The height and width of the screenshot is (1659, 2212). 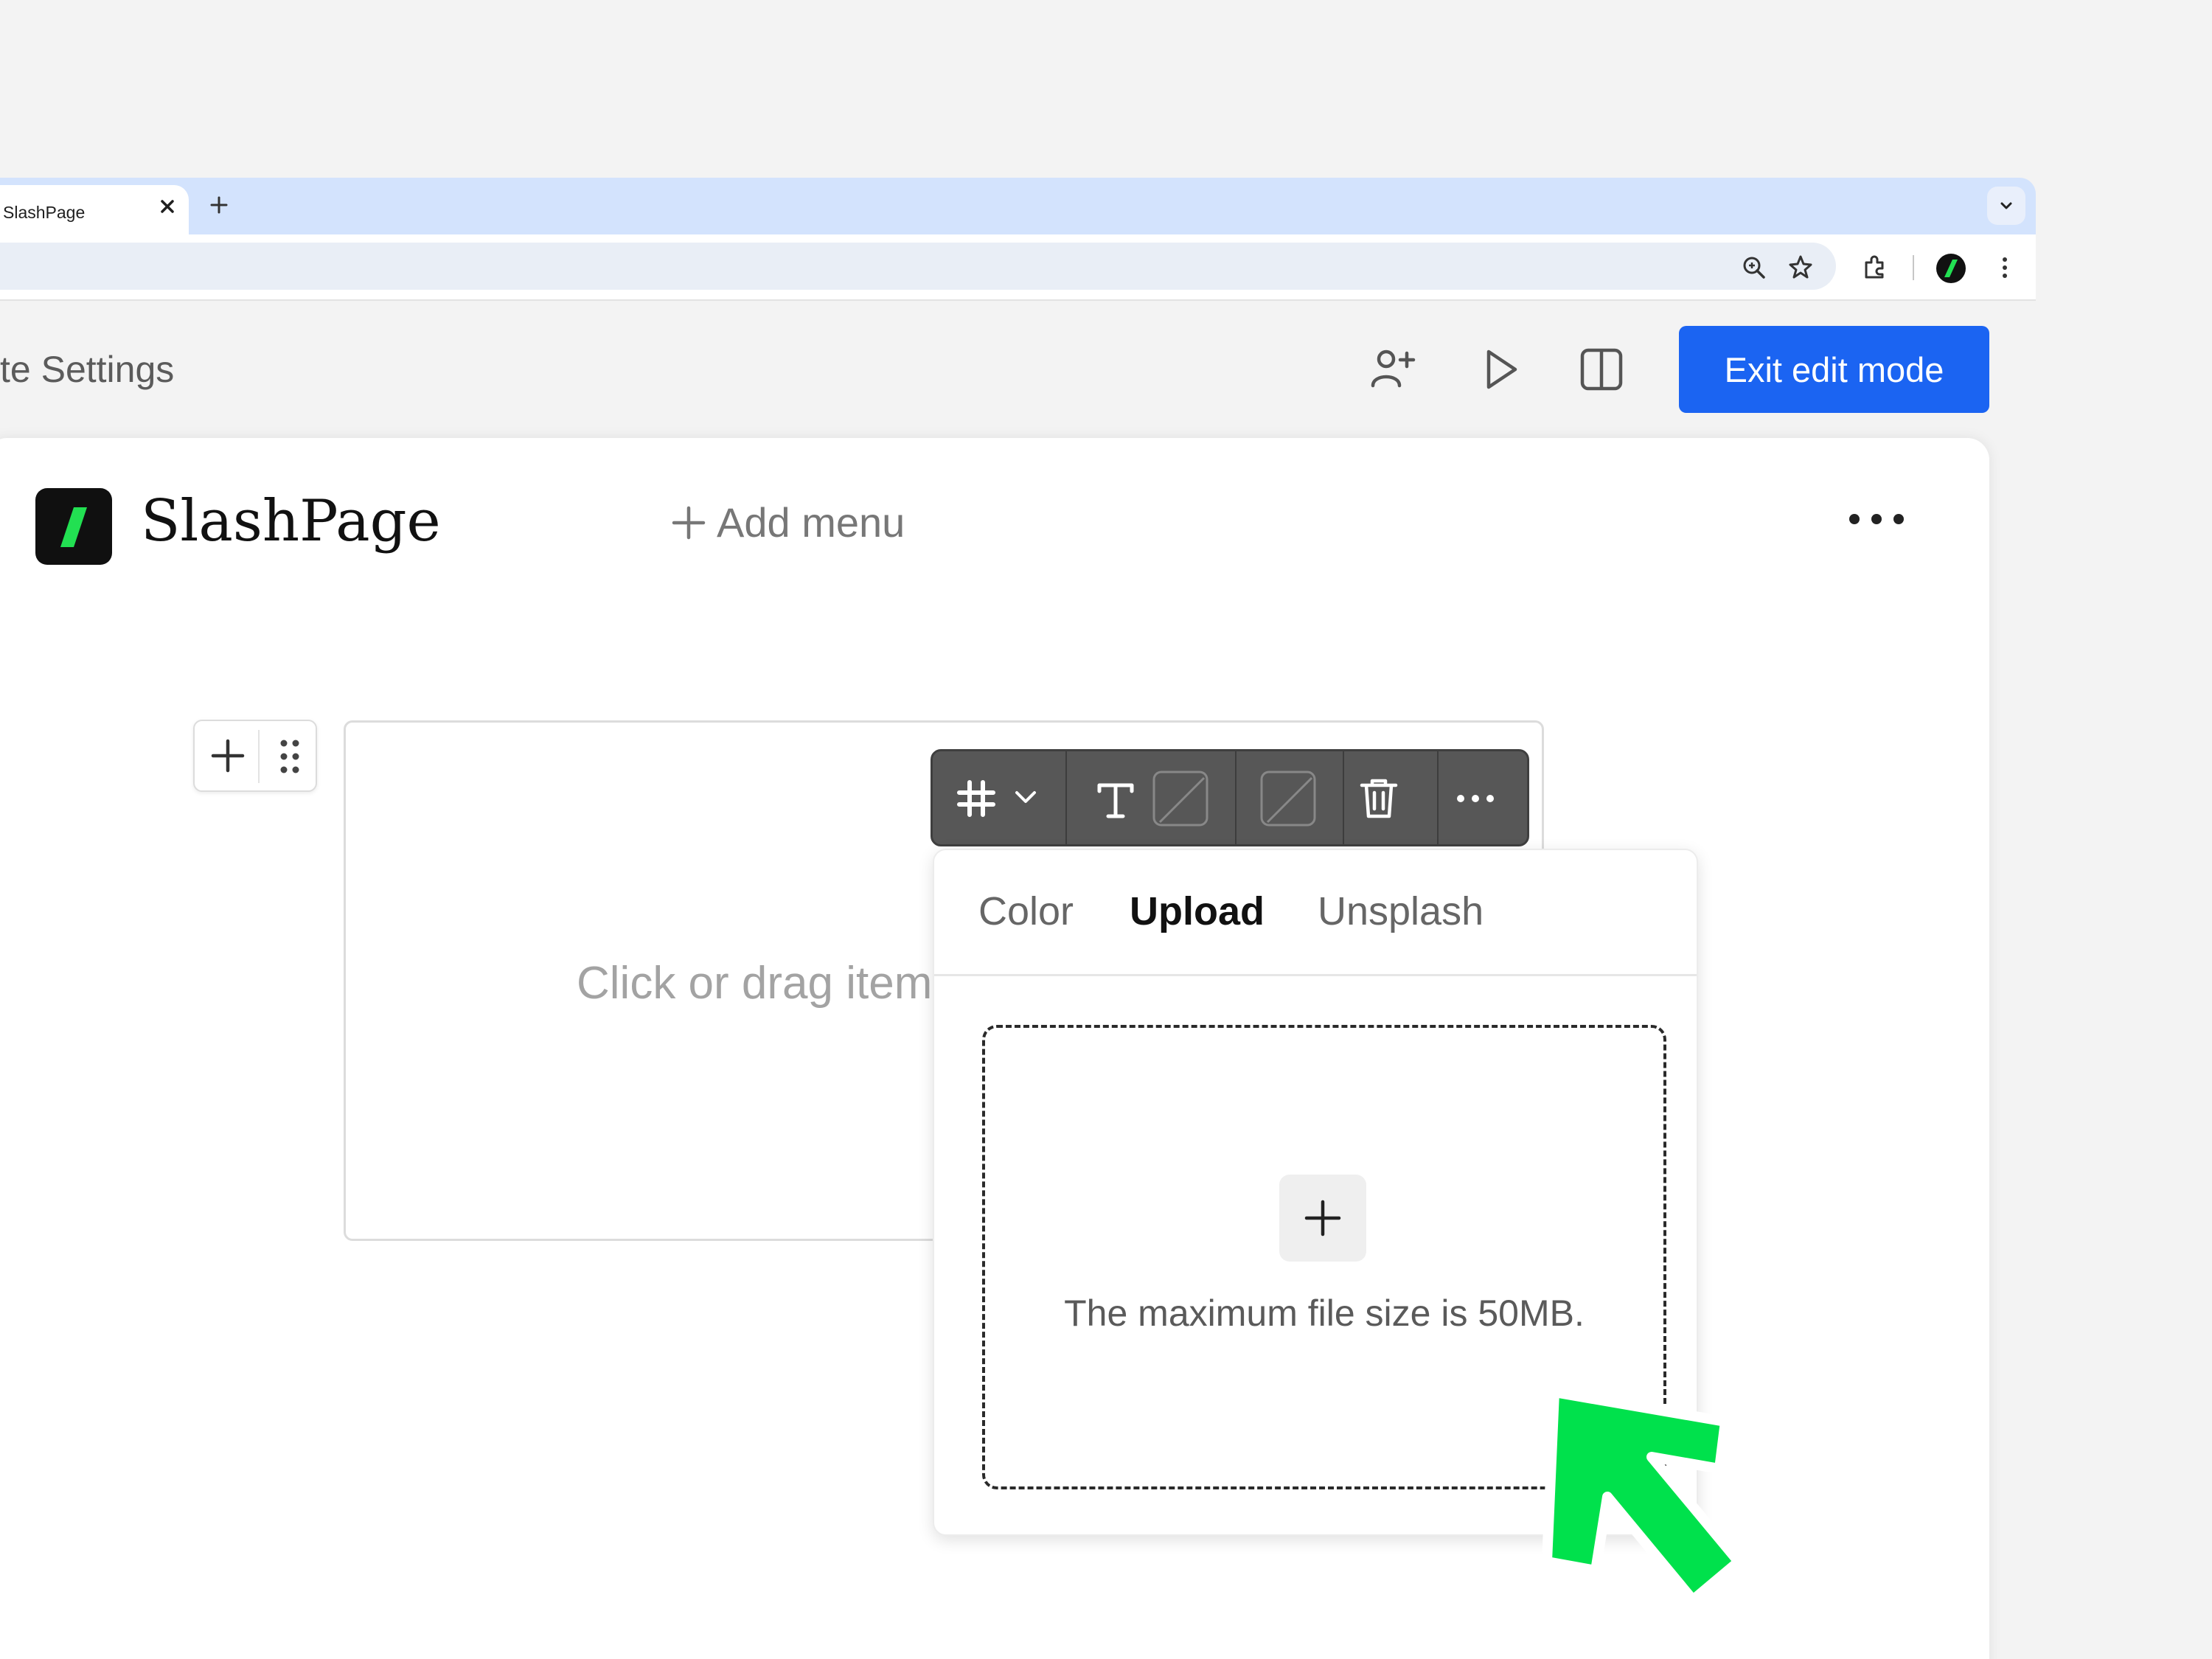 What do you see at coordinates (1401, 911) in the screenshot?
I see `tab-unsplash: Unsplash` at bounding box center [1401, 911].